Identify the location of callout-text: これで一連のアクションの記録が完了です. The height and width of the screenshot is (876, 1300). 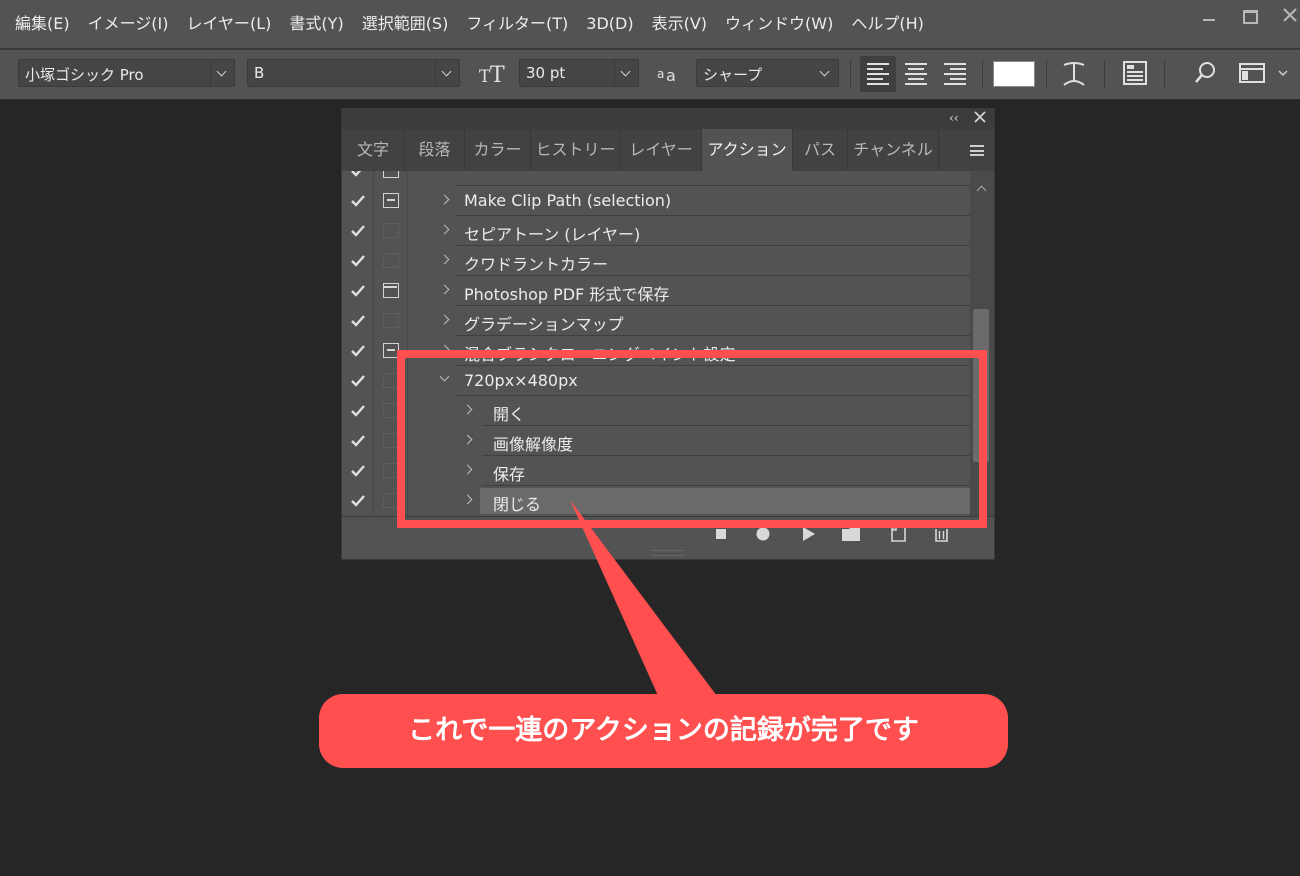
(663, 730).